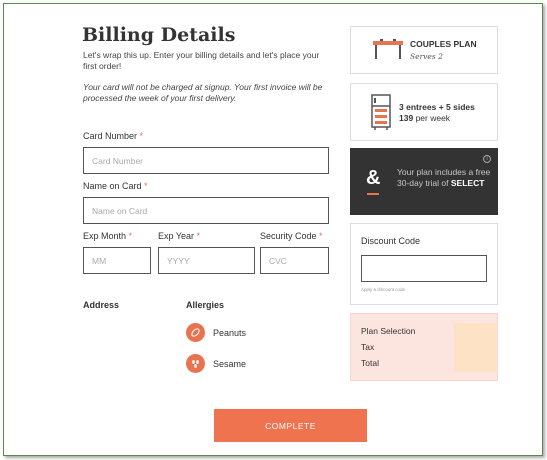  I want to click on meals-card: 3 entrees + 5 sides 139 per week, so click(424, 112).